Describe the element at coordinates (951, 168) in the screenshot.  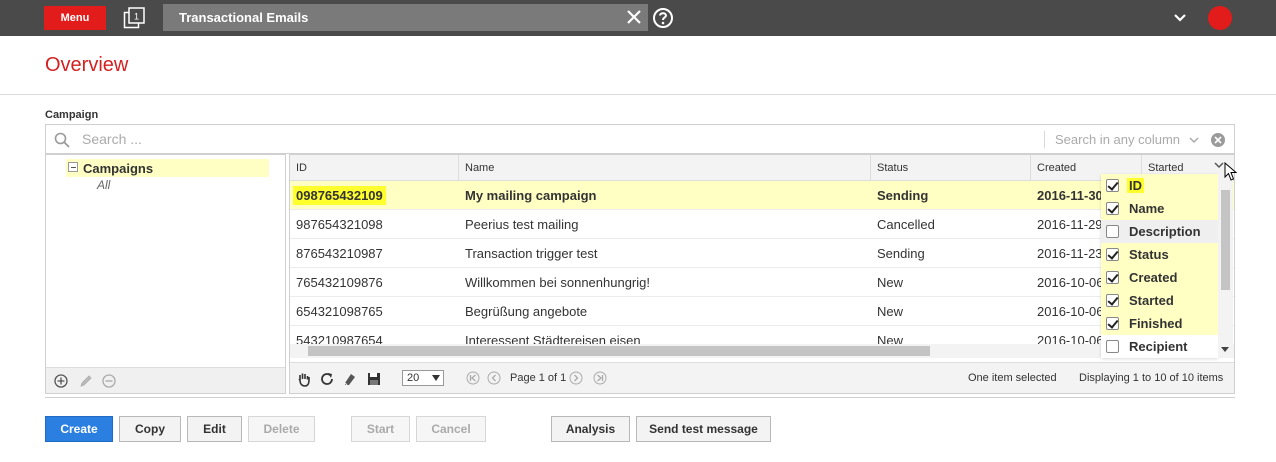
I see `column-header-status: Status` at that location.